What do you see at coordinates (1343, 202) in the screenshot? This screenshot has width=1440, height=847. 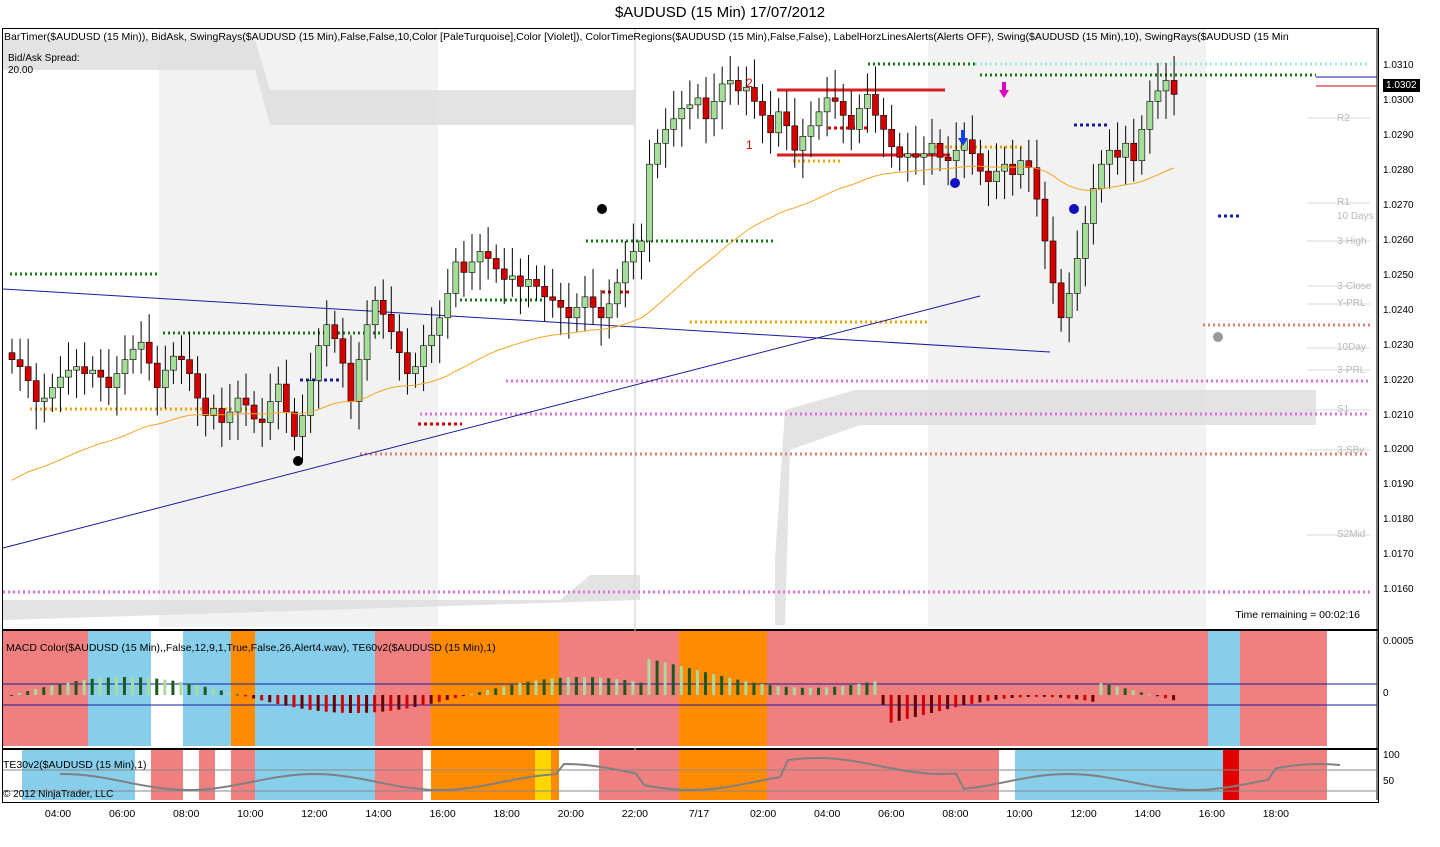 I see `level-r1: R1` at bounding box center [1343, 202].